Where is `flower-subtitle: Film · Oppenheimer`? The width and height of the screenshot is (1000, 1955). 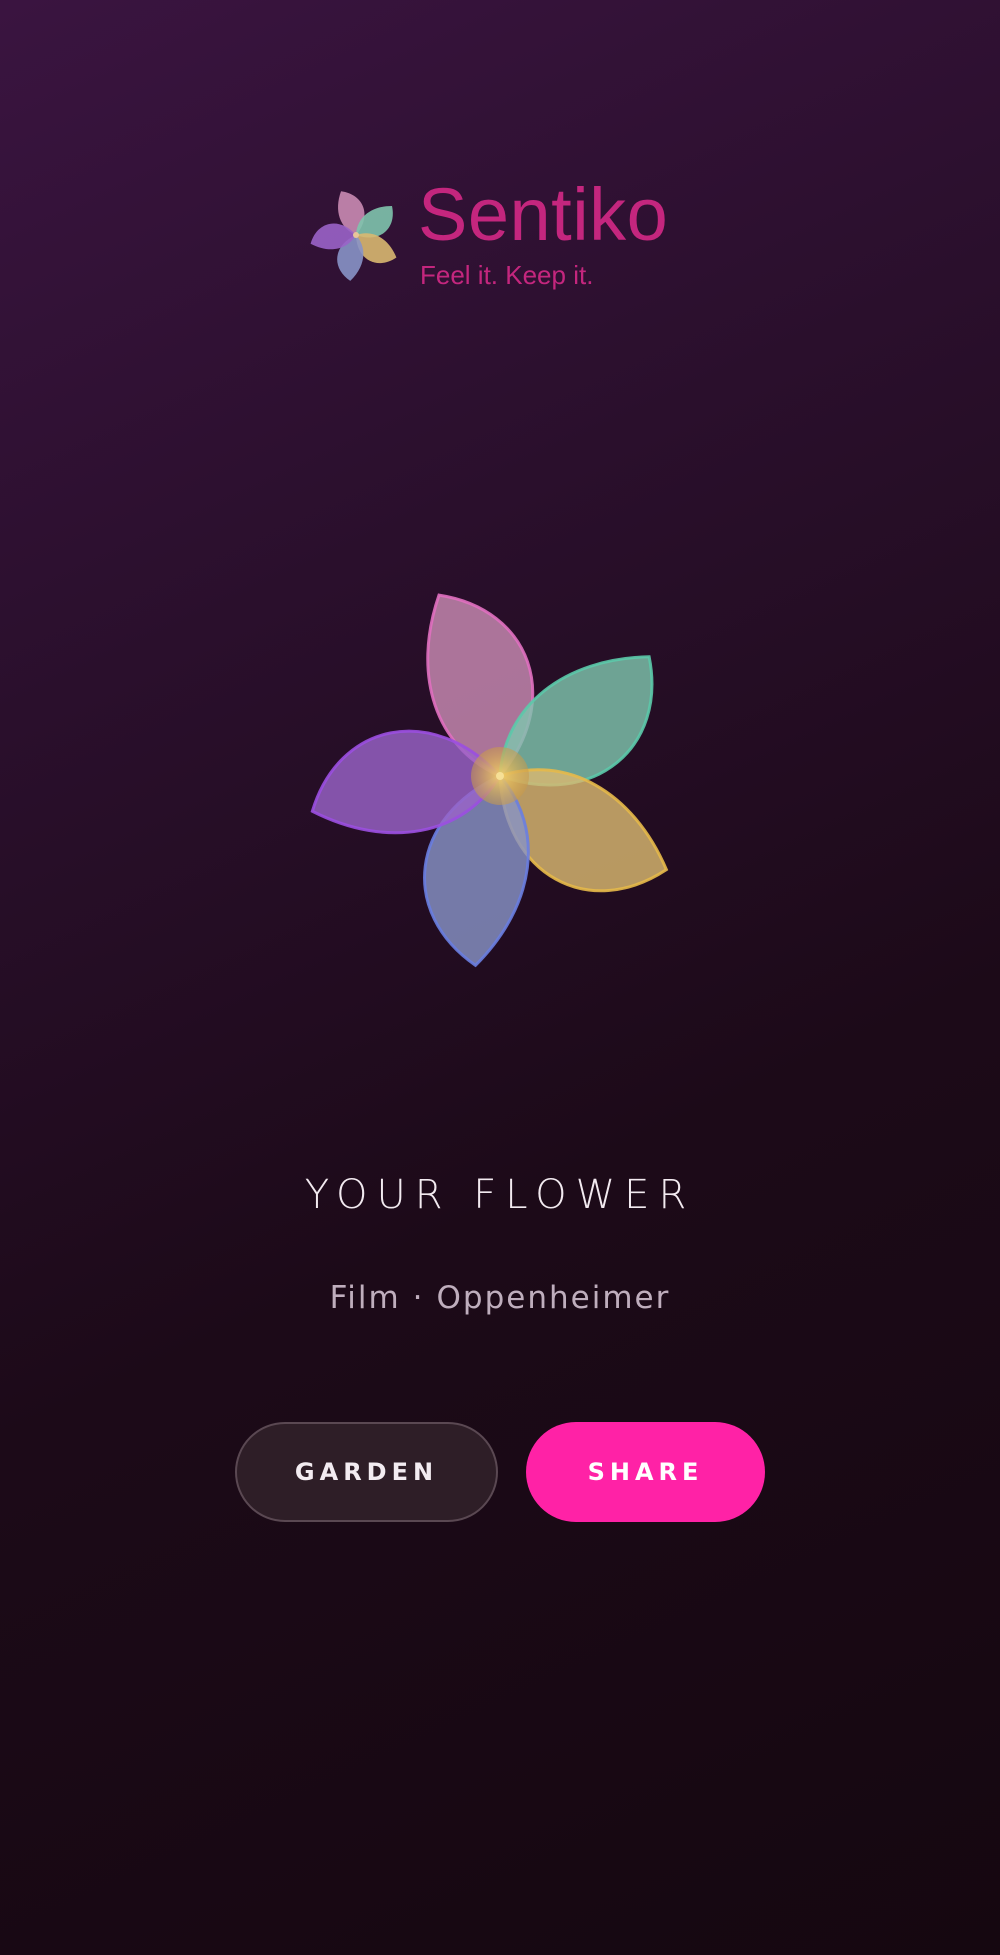 flower-subtitle: Film · Oppenheimer is located at coordinates (500, 1298).